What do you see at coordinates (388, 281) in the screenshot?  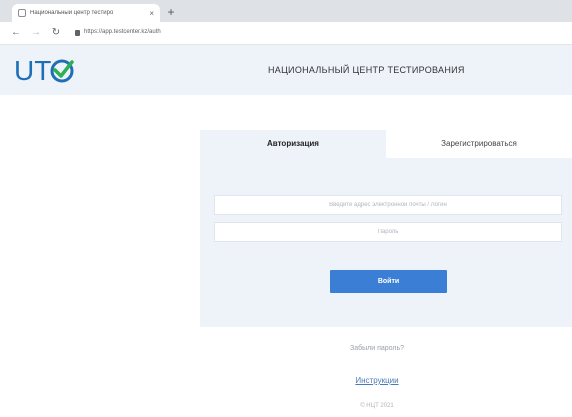 I see `login-button: Войти` at bounding box center [388, 281].